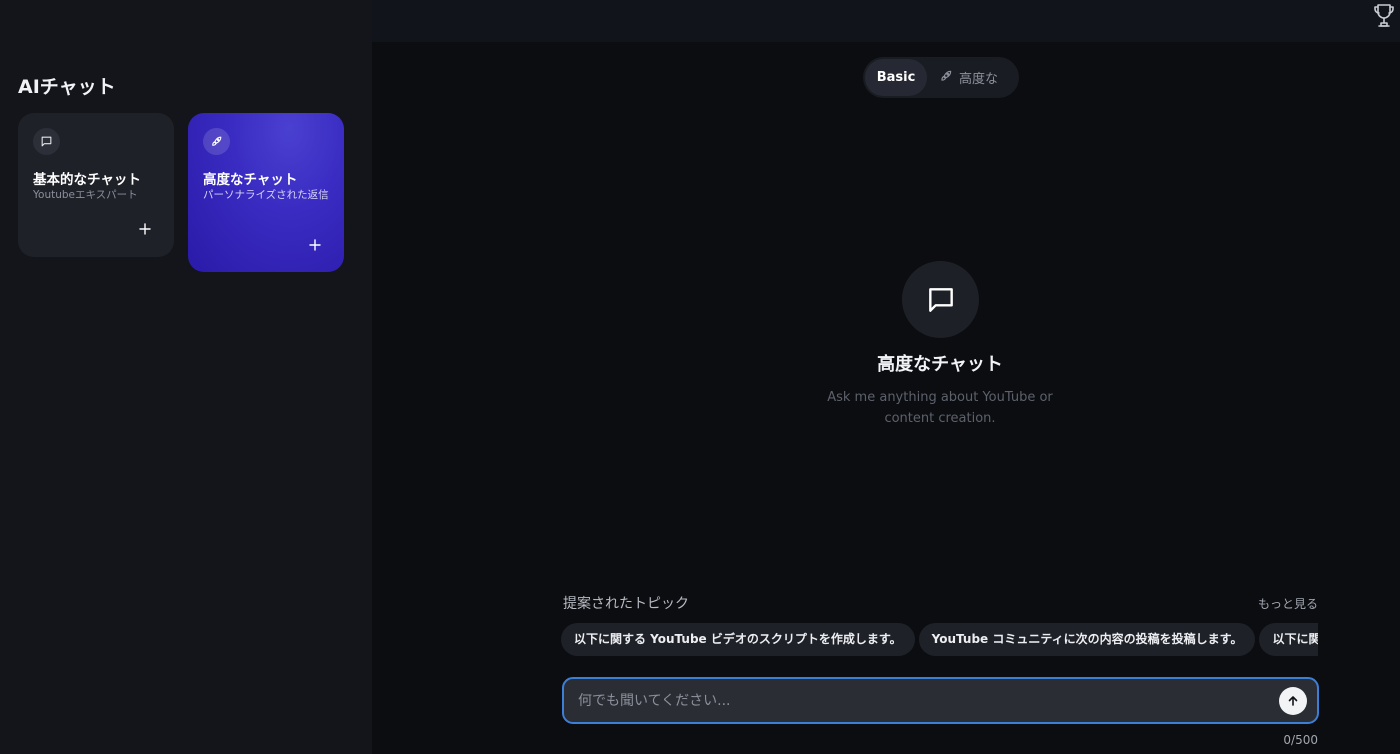  What do you see at coordinates (979, 79) in the screenshot?
I see `mode-advanced-label: 高度な` at bounding box center [979, 79].